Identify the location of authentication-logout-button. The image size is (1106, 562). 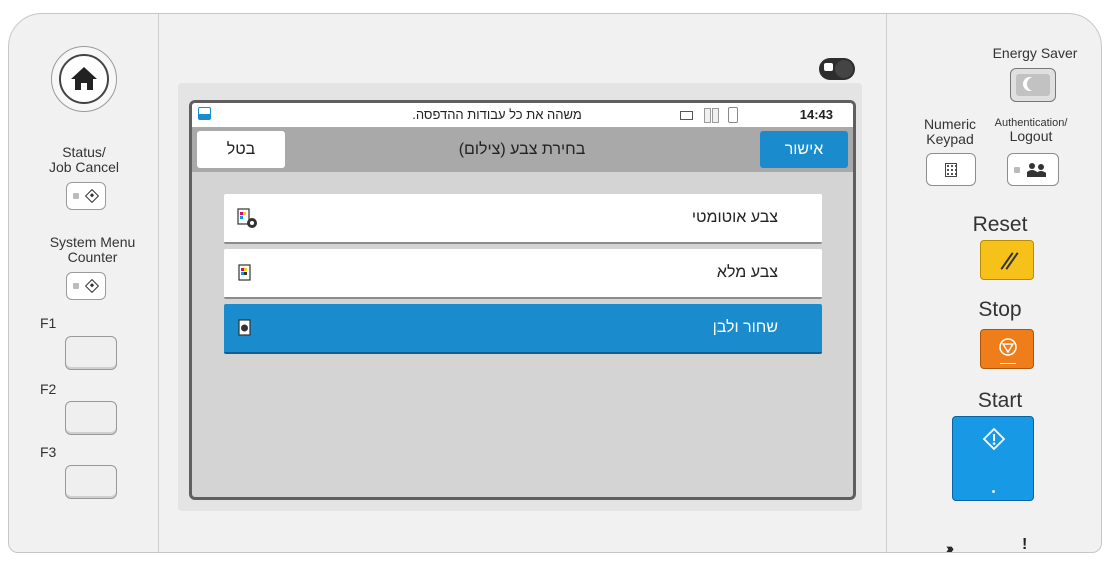
(1033, 169).